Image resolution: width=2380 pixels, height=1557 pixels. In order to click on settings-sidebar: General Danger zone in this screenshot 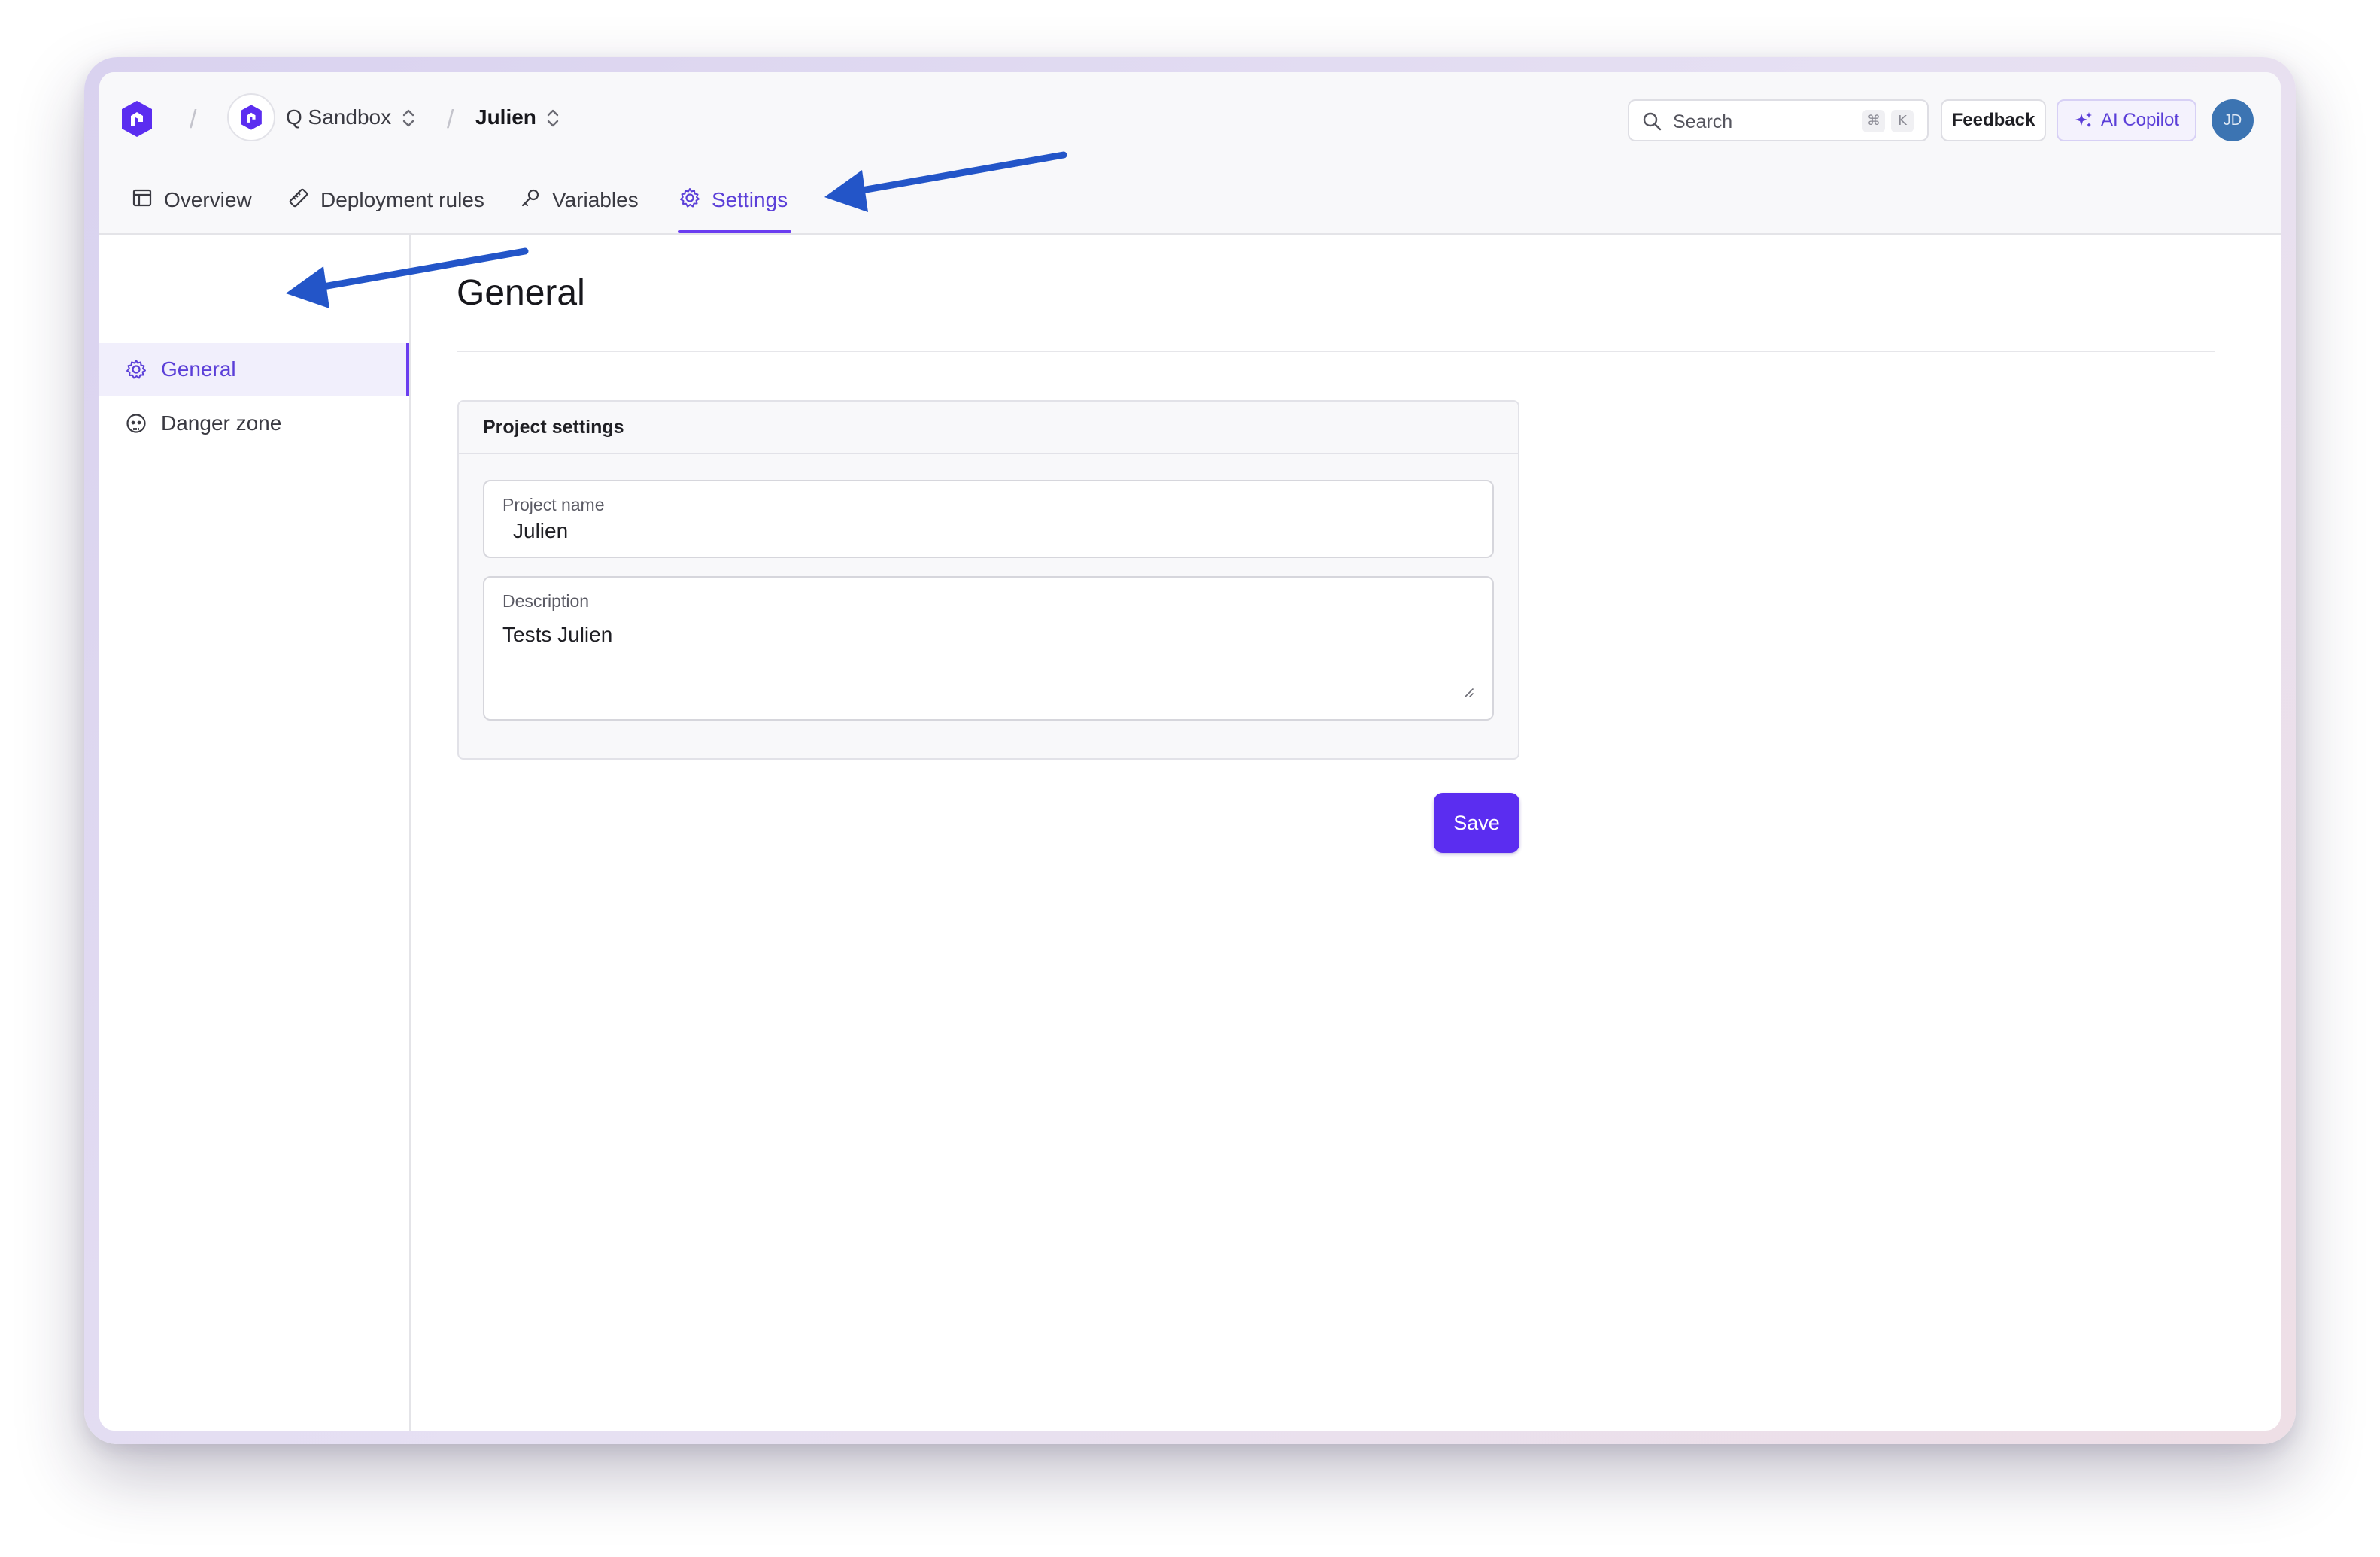, I will do `click(255, 833)`.